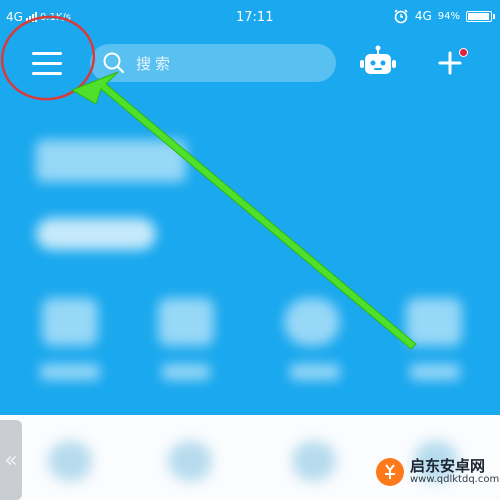 The width and height of the screenshot is (500, 500). Describe the element at coordinates (155, 63) in the screenshot. I see `search-placeholder: 搜索` at that location.